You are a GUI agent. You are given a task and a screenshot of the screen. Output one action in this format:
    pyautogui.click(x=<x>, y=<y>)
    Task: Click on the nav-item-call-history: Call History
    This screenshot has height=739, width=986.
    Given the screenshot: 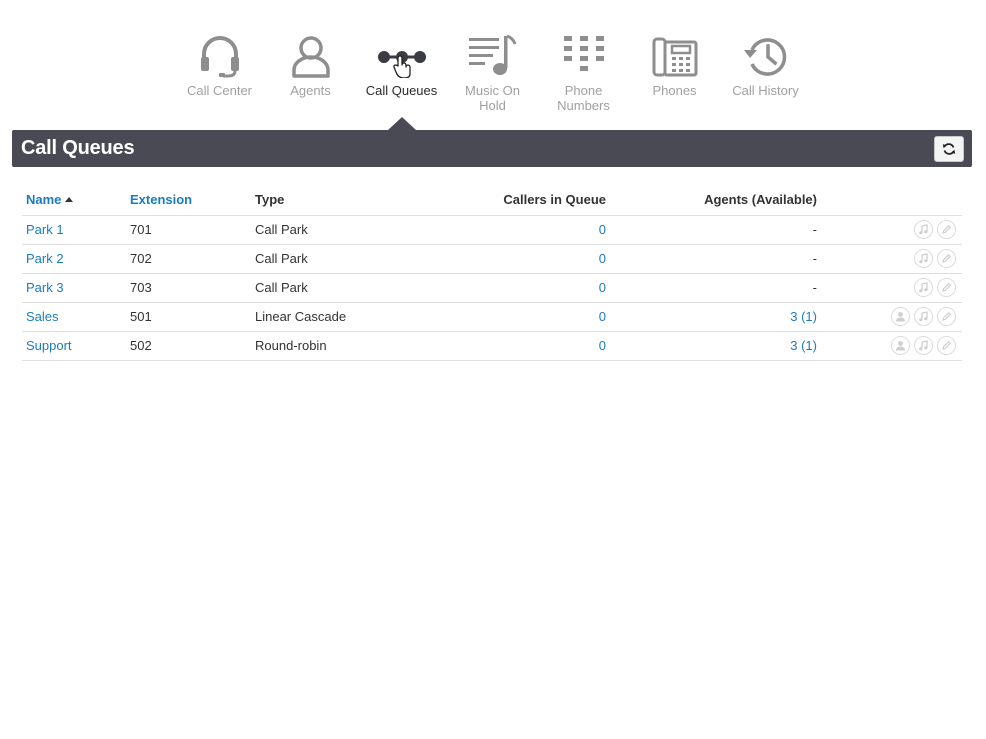 What is the action you would take?
    pyautogui.click(x=765, y=75)
    